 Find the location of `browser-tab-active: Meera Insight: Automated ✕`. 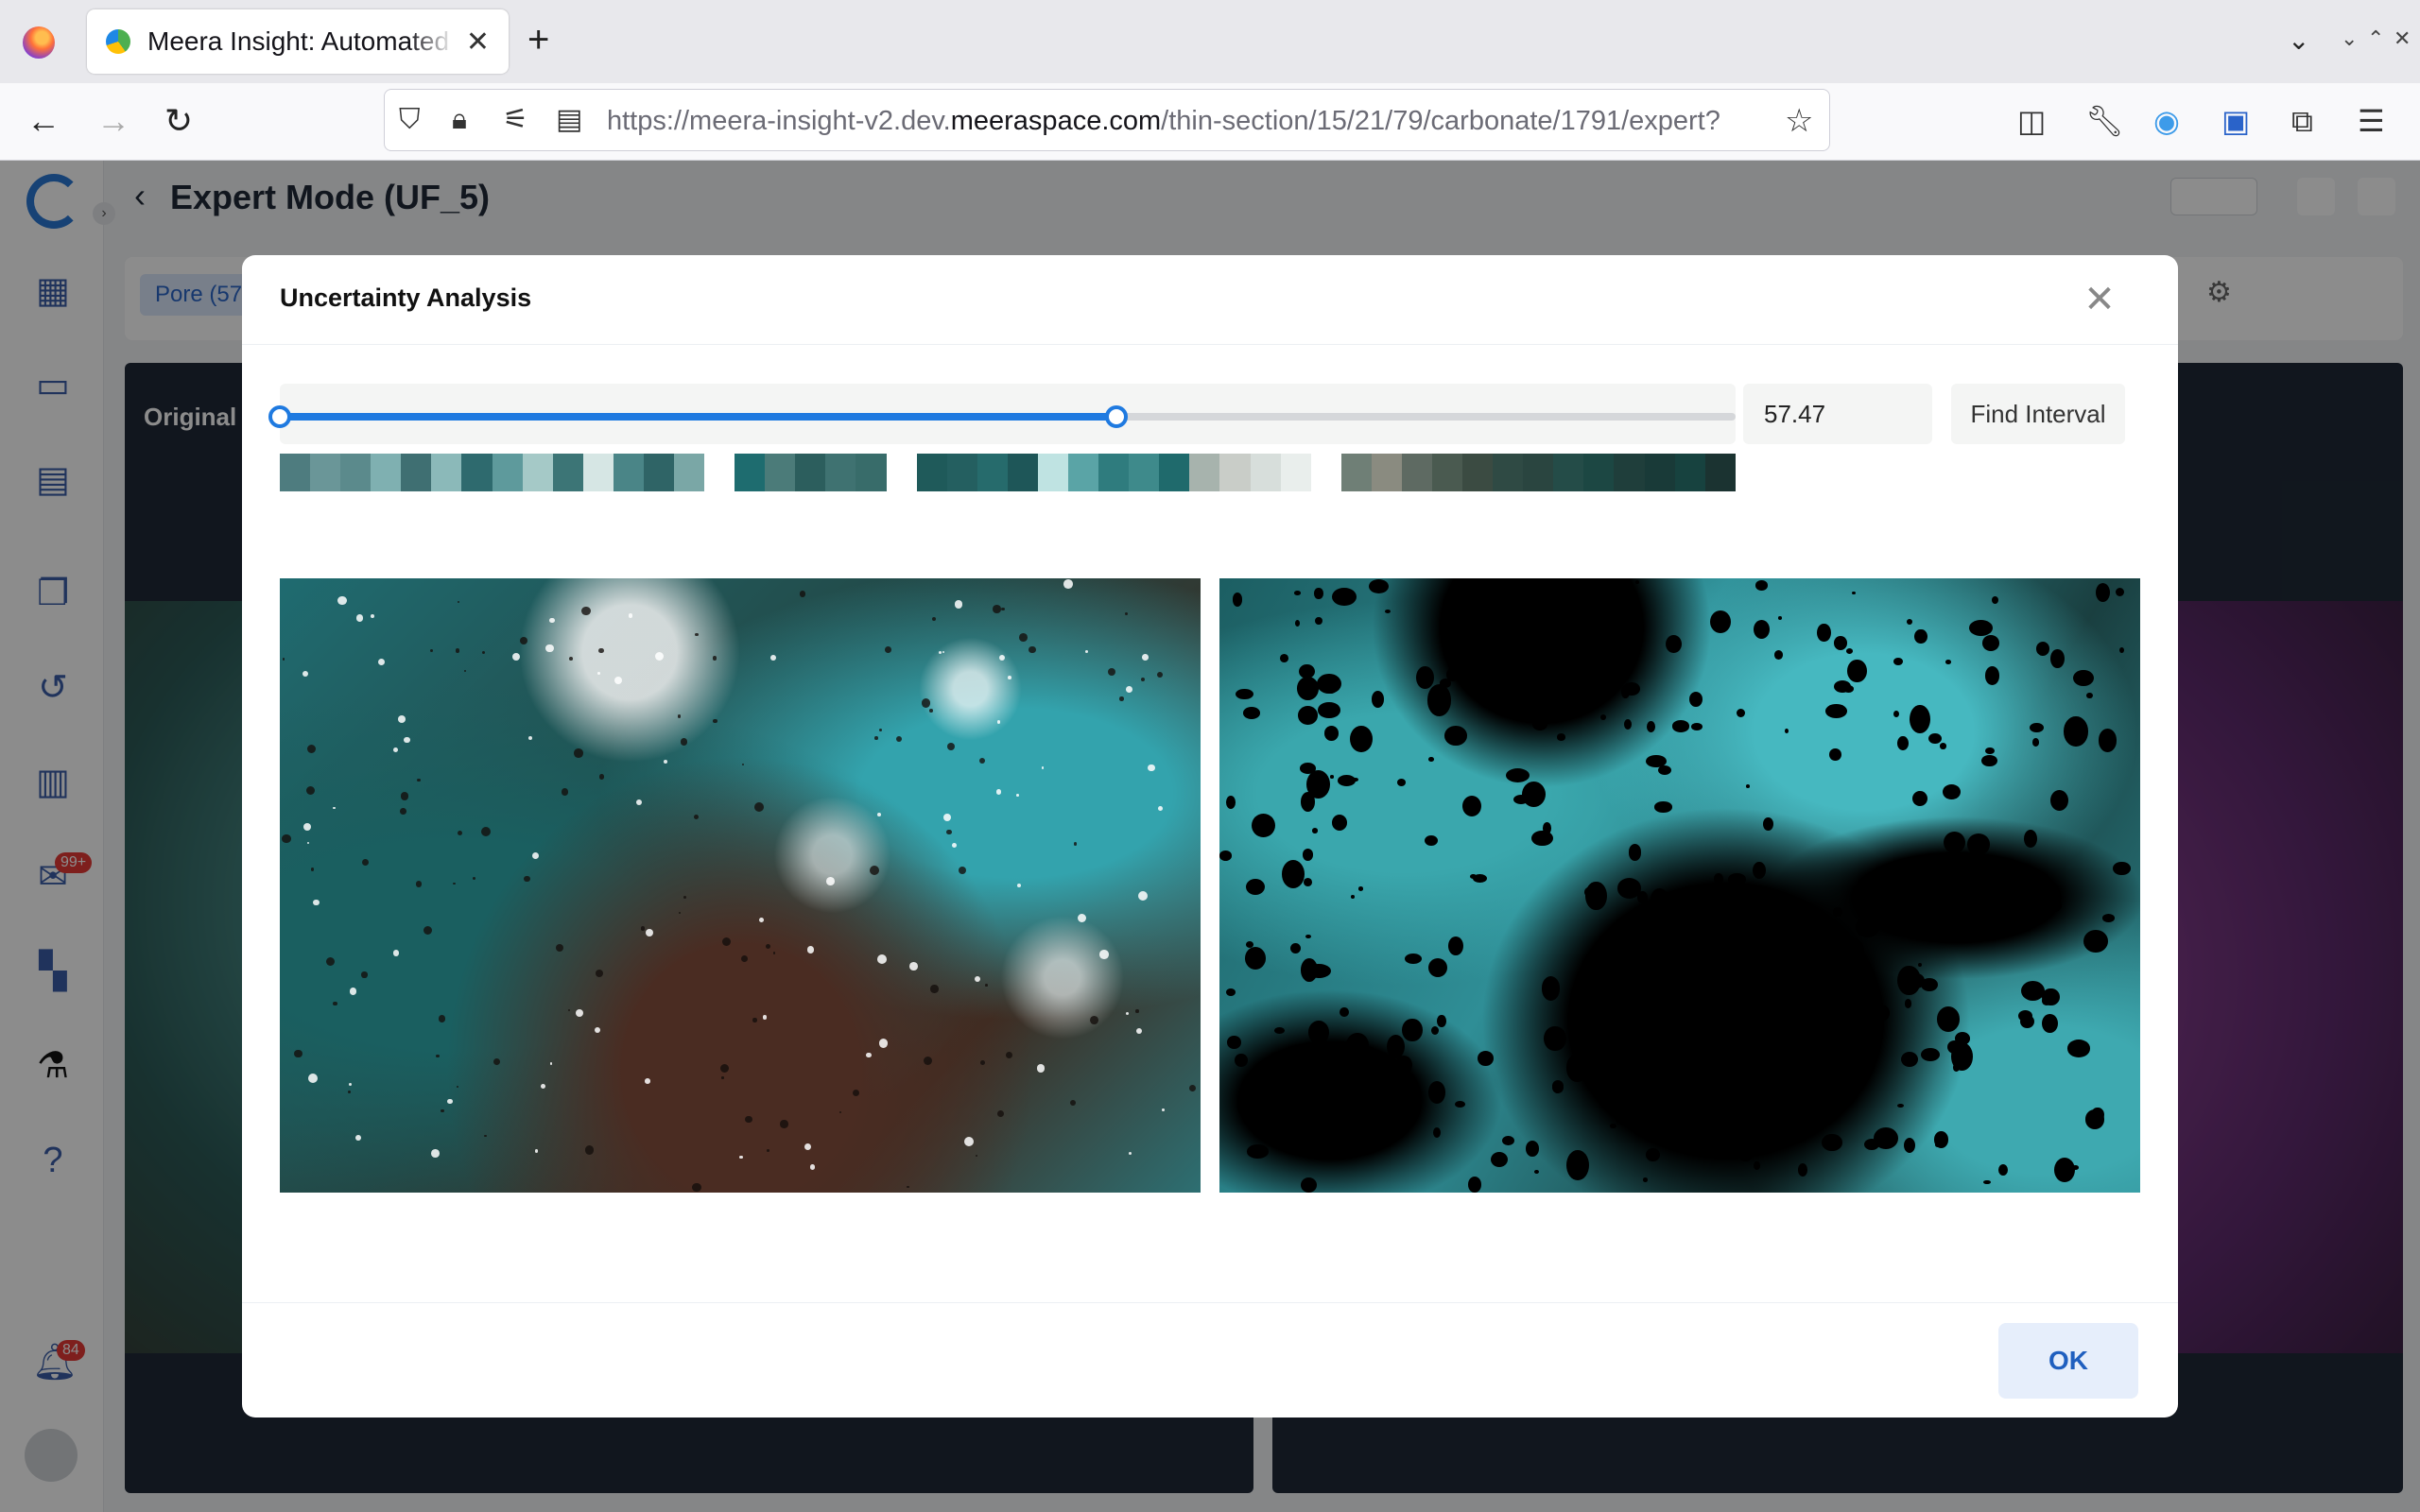

browser-tab-active: Meera Insight: Automated ✕ is located at coordinates (298, 41).